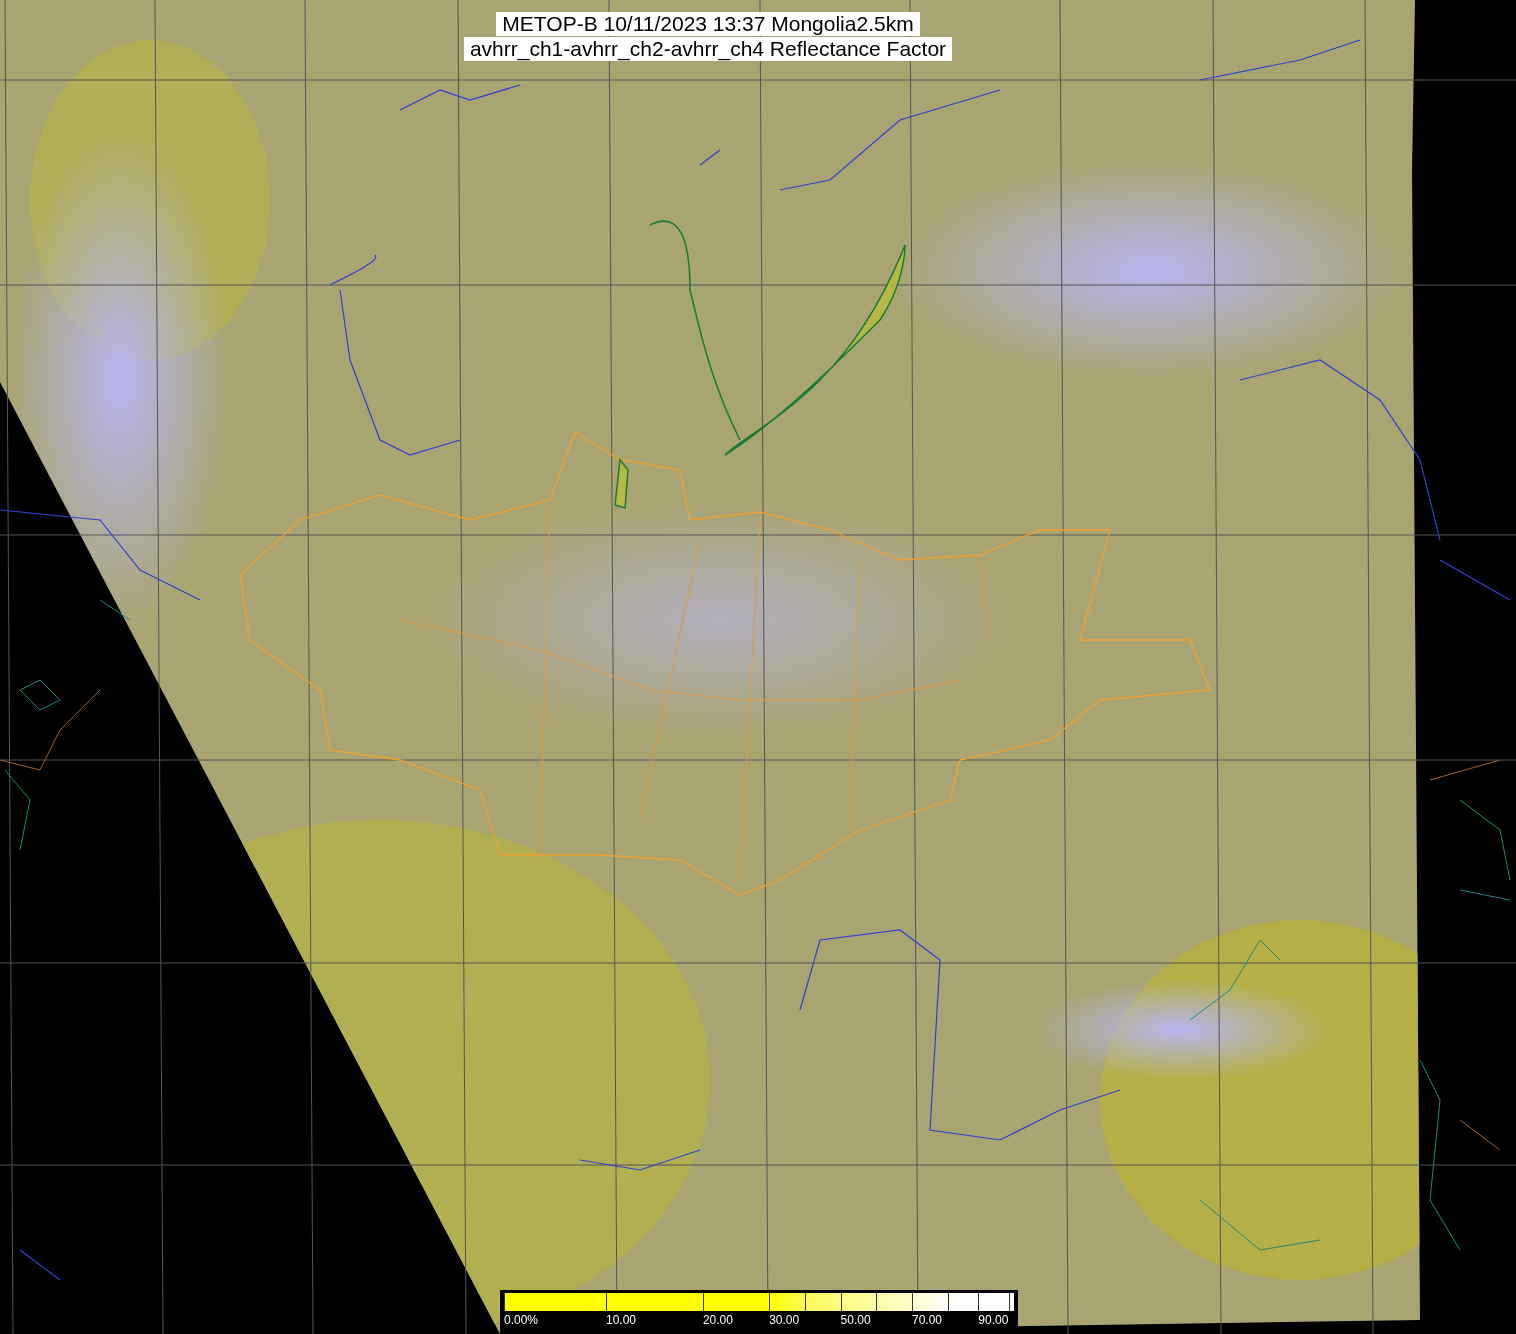  Describe the element at coordinates (621, 1320) in the screenshot. I see `scale-label: 10.00` at that location.